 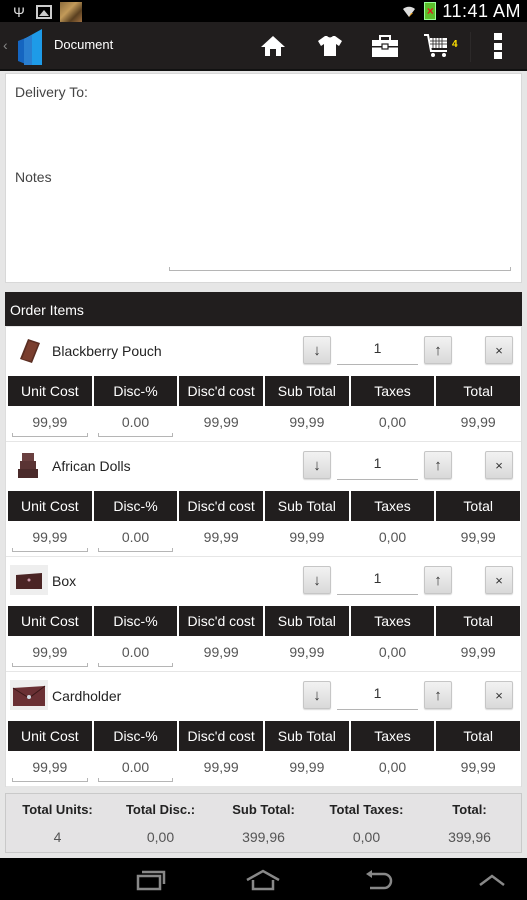 I want to click on cart-button, so click(x=437, y=46).